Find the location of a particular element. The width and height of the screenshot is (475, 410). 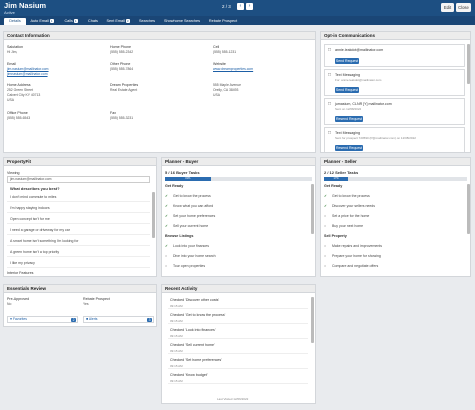

fit-option: A green home isn't a top priority is located at coordinates (78, 252).